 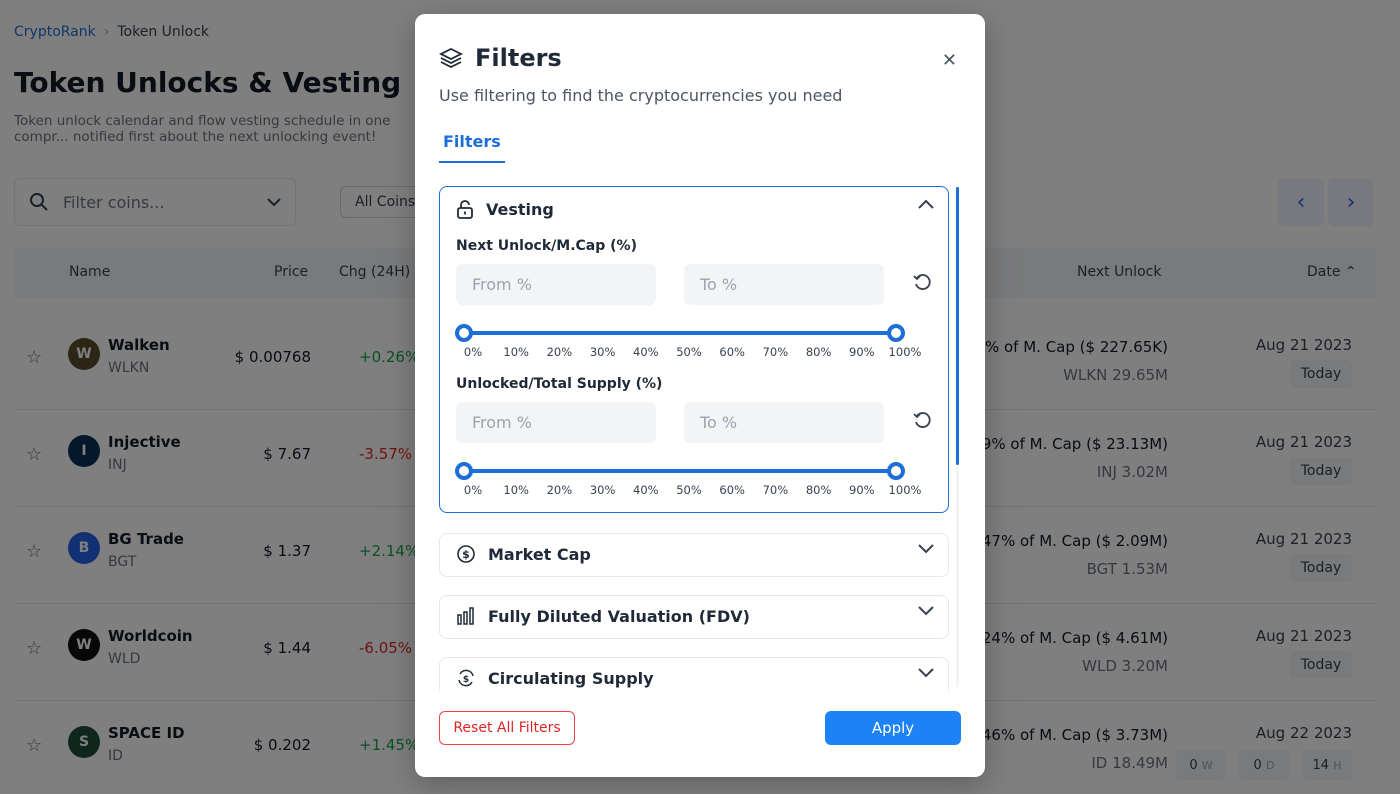 I want to click on market-cap-section: $ Market Cap, so click(x=694, y=555).